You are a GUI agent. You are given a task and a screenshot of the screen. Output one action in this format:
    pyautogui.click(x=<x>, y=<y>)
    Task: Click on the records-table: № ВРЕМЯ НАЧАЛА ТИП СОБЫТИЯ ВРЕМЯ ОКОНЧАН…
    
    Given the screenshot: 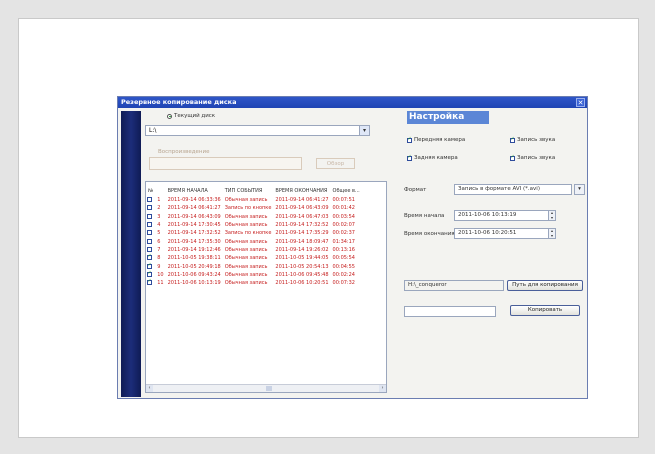 What is the action you would take?
    pyautogui.click(x=254, y=236)
    